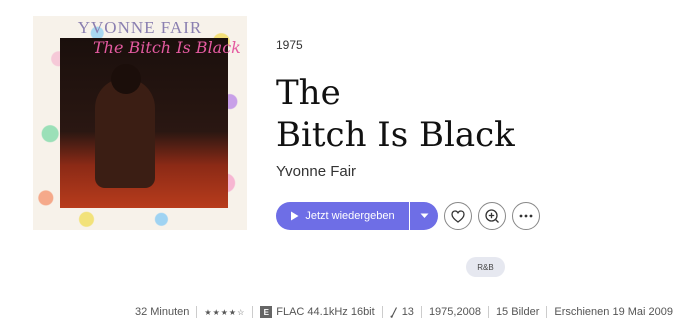 This screenshot has width=690, height=329. I want to click on audio-quality: E FLAC 44.1kHz 16bit, so click(317, 312).